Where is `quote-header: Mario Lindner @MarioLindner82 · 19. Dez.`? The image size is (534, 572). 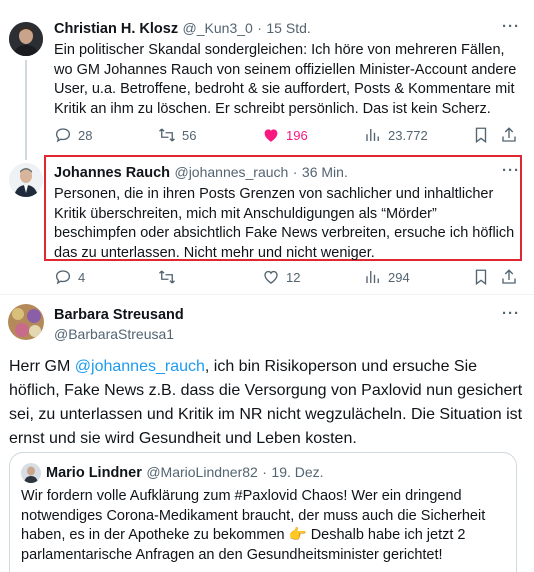 quote-header: Mario Lindner @MarioLindner82 · 19. Dez. is located at coordinates (185, 472).